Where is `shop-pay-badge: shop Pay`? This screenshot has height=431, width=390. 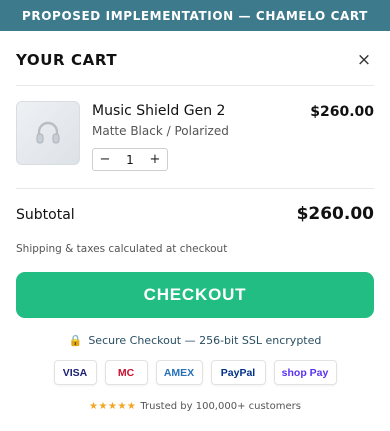 shop-pay-badge: shop Pay is located at coordinates (305, 372).